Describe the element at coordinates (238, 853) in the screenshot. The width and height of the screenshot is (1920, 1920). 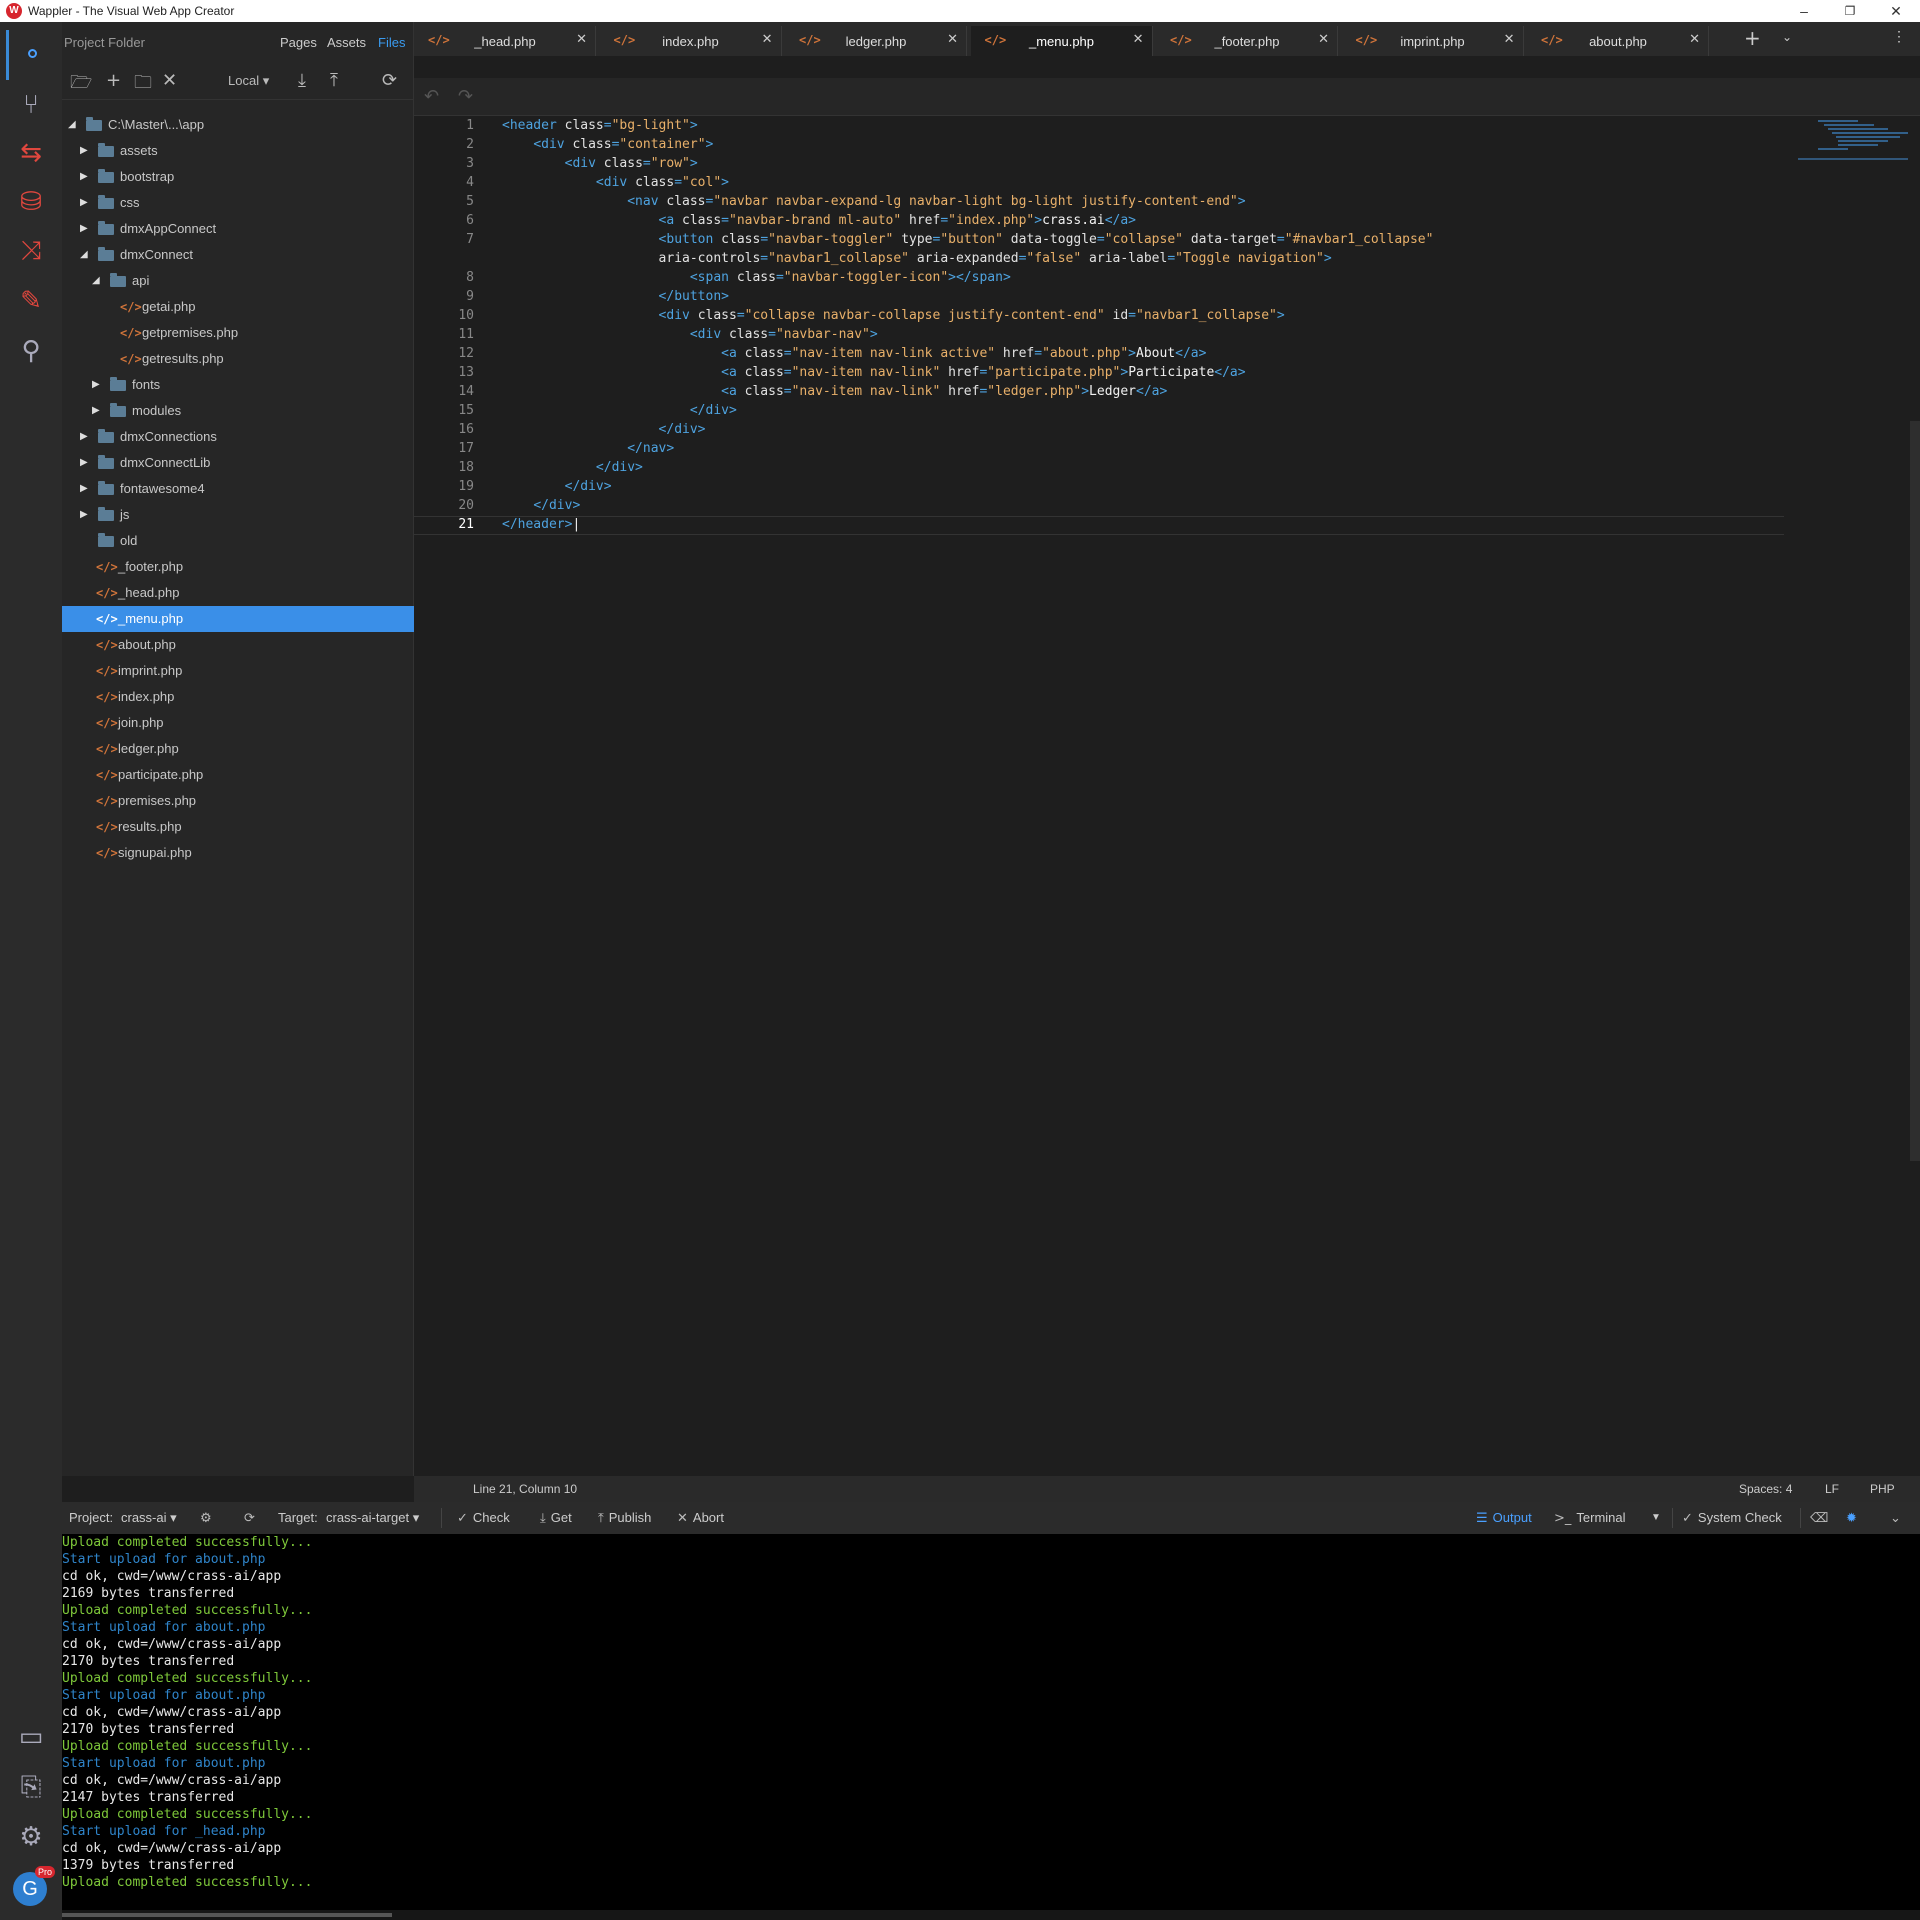
I see `file-item: </> signupai.php` at that location.